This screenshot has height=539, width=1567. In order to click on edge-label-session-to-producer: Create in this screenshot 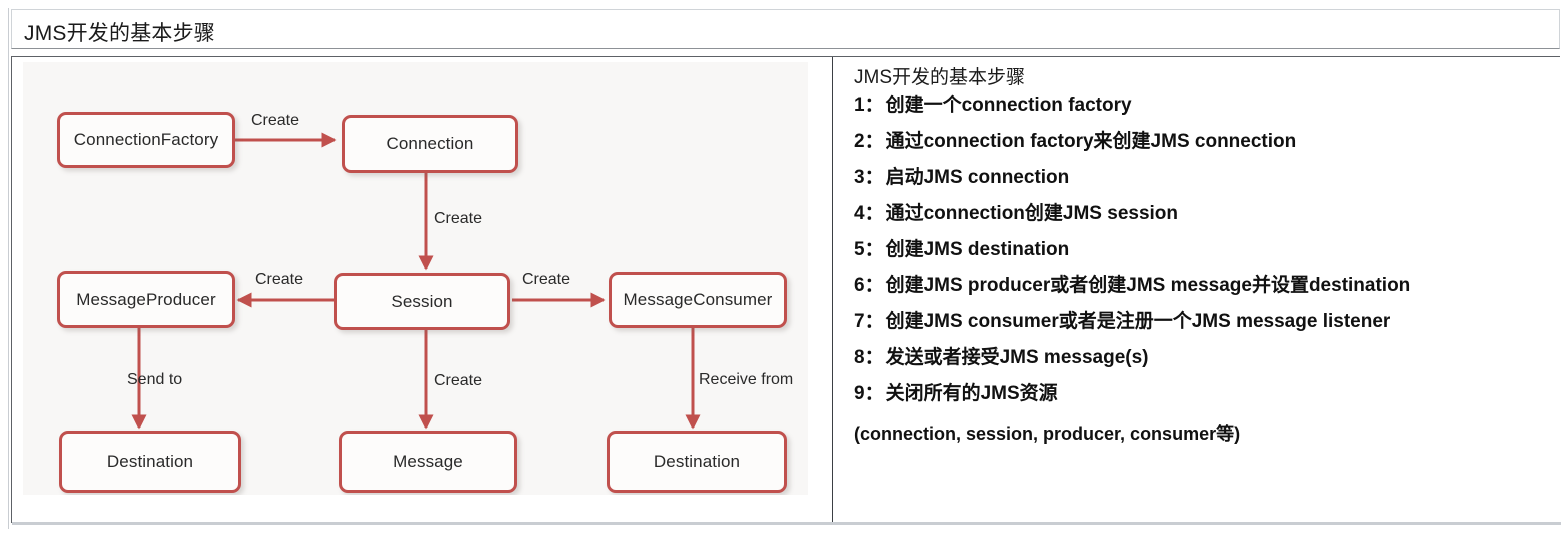, I will do `click(279, 279)`.